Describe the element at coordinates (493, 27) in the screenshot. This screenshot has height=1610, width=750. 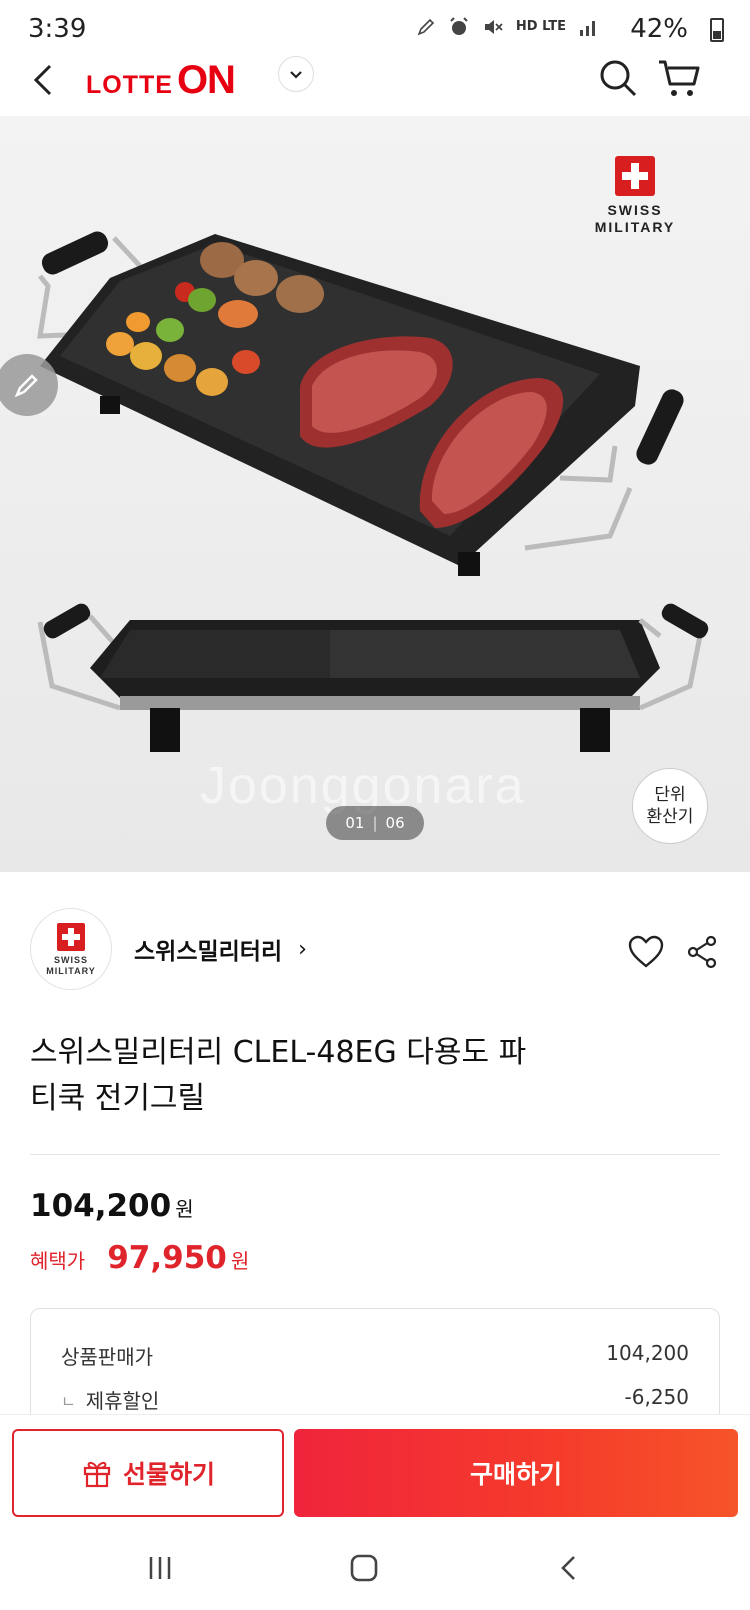
I see `mute-icon` at that location.